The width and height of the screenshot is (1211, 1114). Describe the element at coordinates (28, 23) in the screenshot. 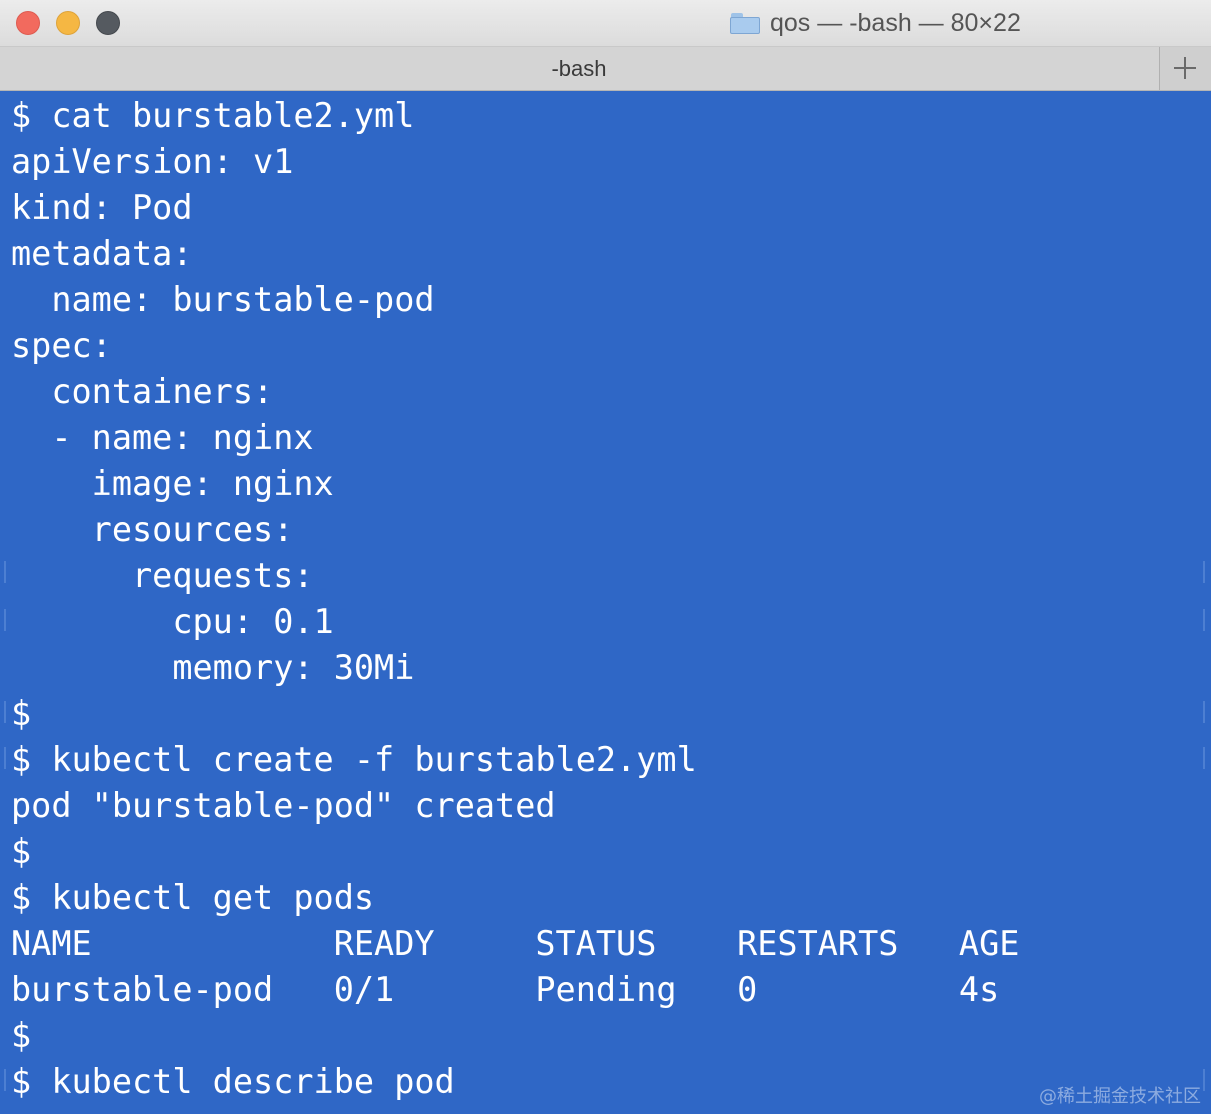

I see `close-button` at that location.